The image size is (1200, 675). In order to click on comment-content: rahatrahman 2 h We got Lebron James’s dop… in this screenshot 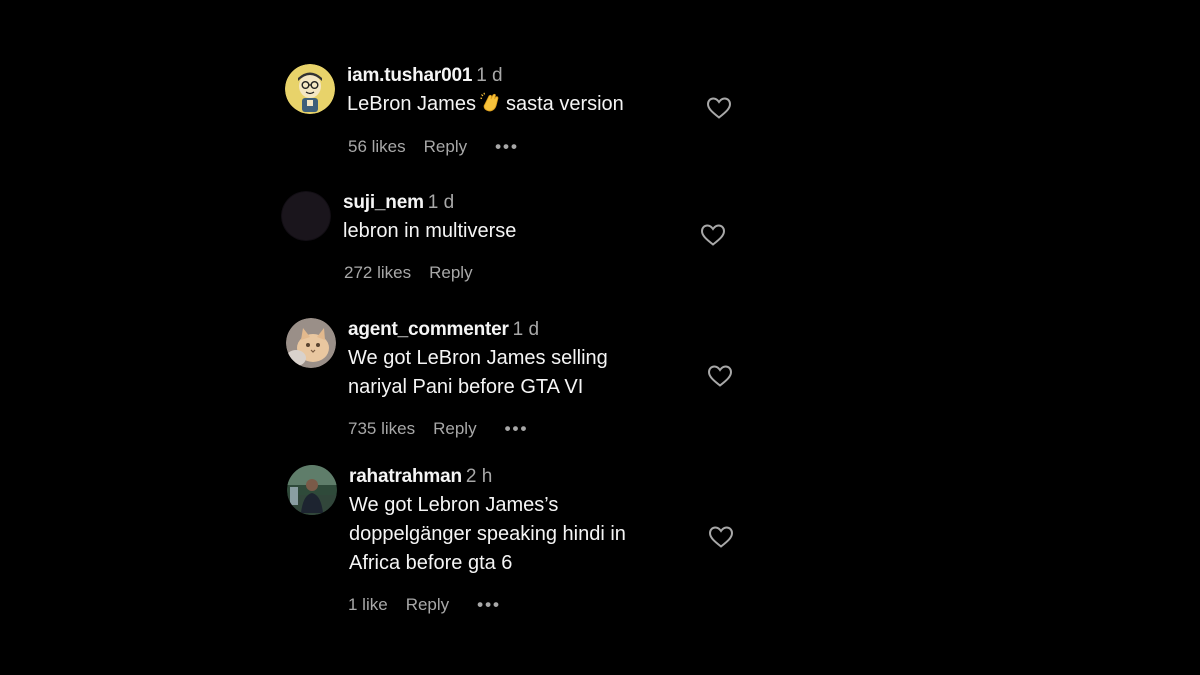, I will do `click(487, 521)`.